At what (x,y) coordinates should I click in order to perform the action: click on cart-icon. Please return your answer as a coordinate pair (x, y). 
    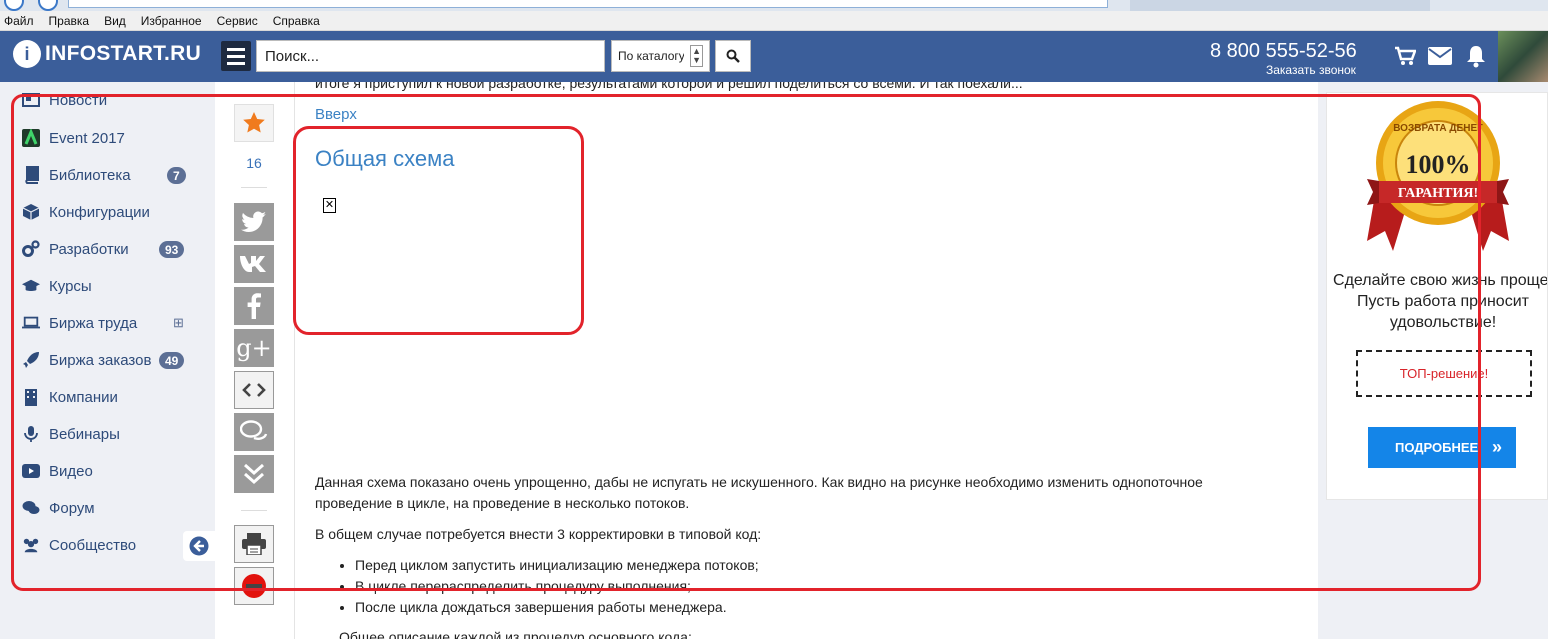
    Looking at the image, I should click on (1405, 56).